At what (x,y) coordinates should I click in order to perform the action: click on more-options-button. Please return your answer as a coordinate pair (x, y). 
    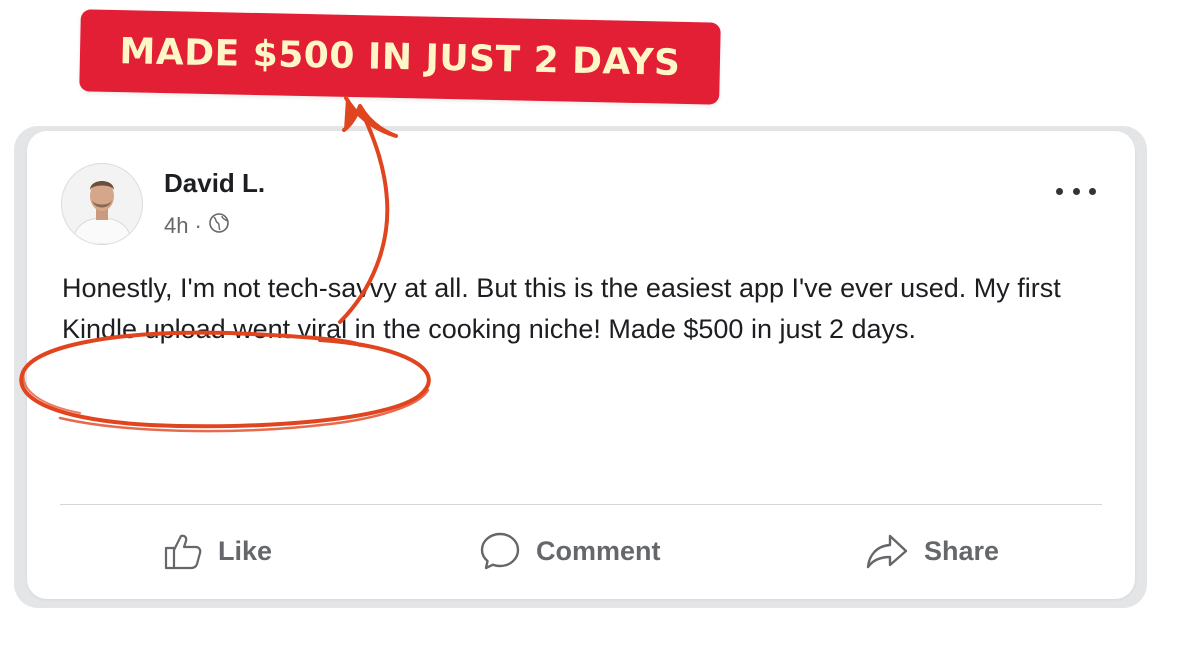
    Looking at the image, I should click on (1076, 191).